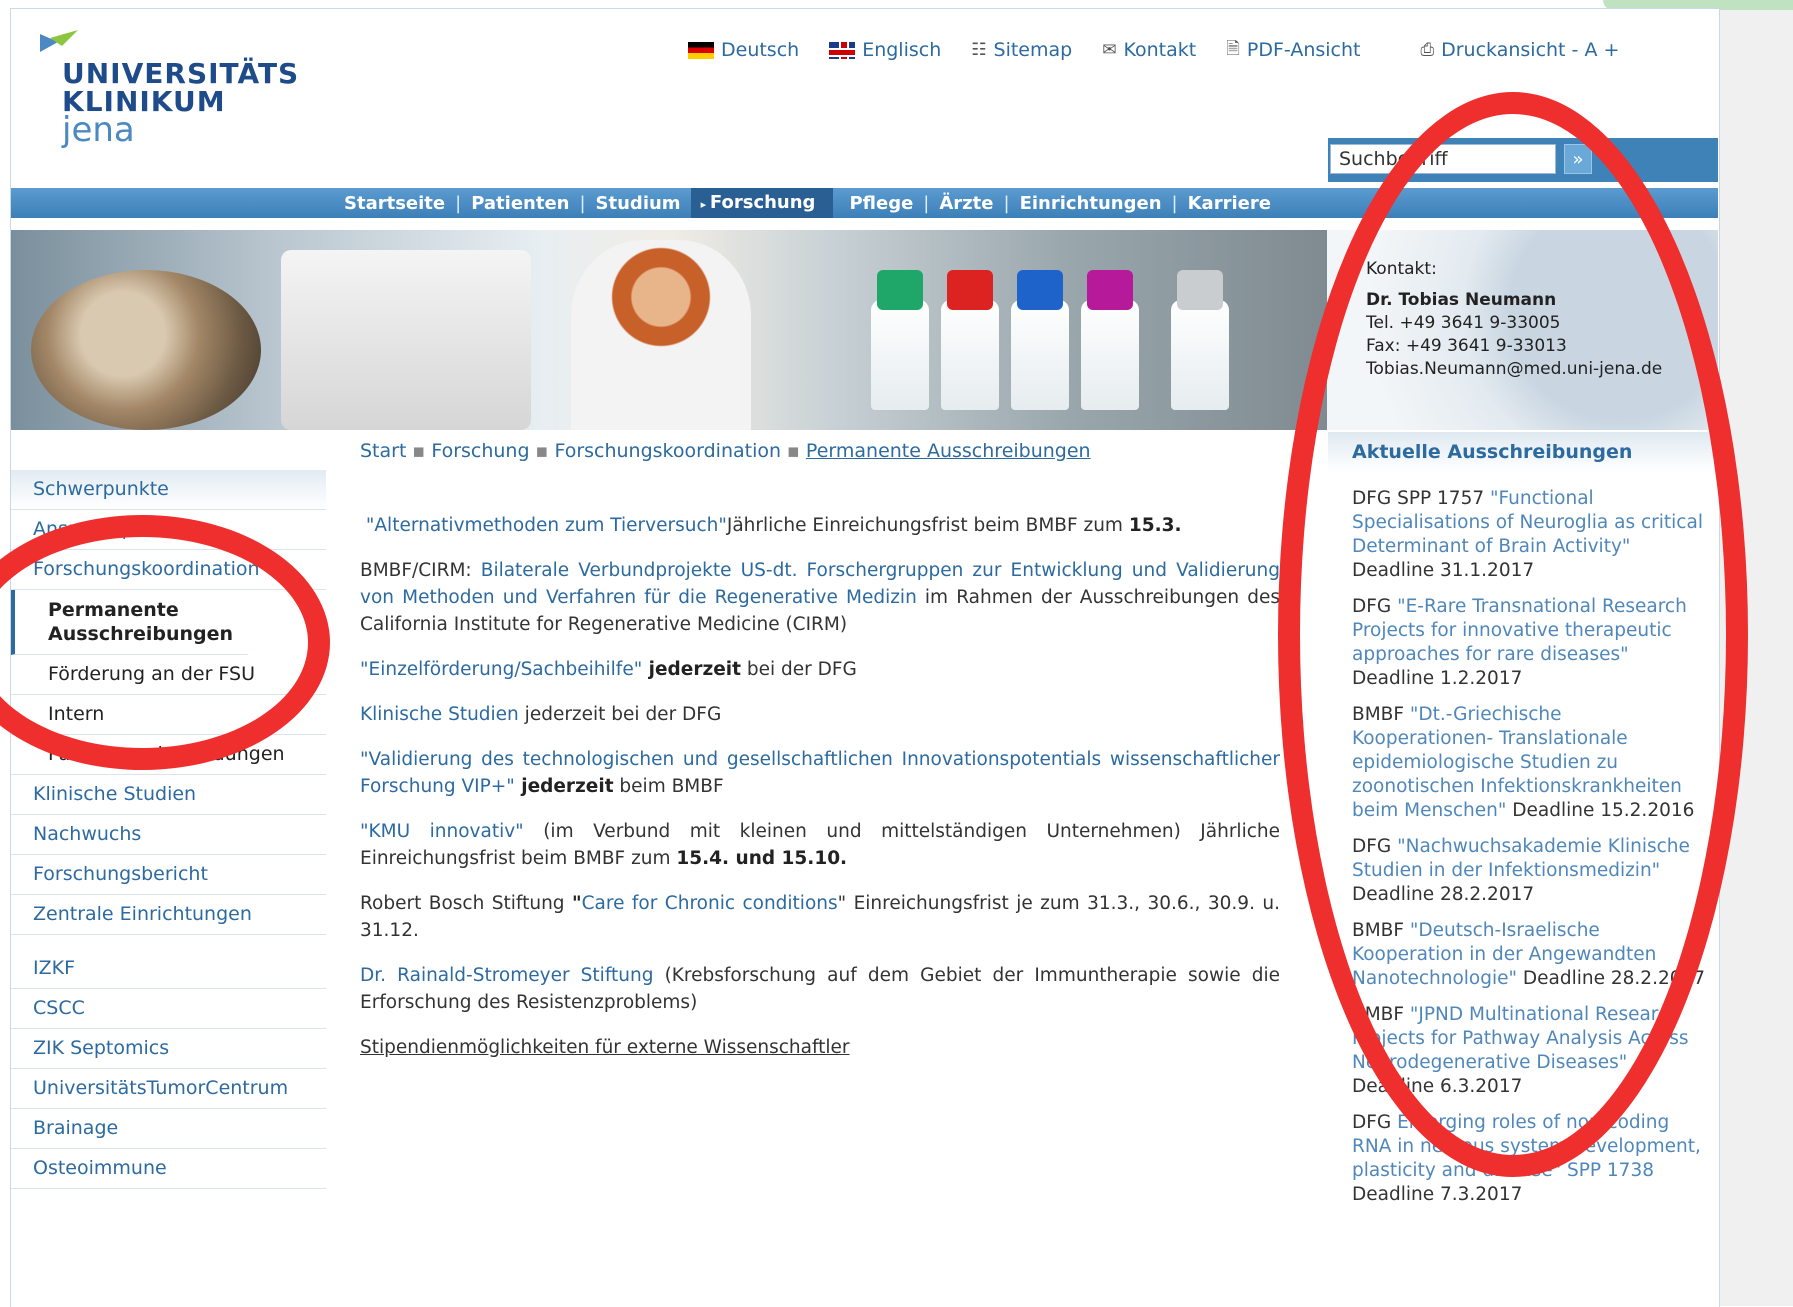 This screenshot has width=1793, height=1307. I want to click on nav-item-karriere: Karriere, so click(1229, 203).